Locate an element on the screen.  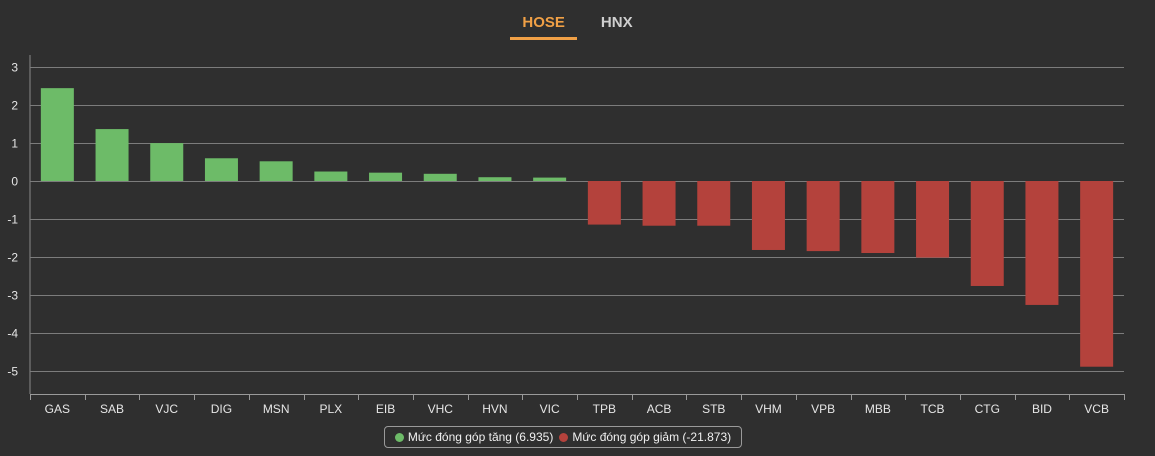
bar-gas is located at coordinates (57, 134).